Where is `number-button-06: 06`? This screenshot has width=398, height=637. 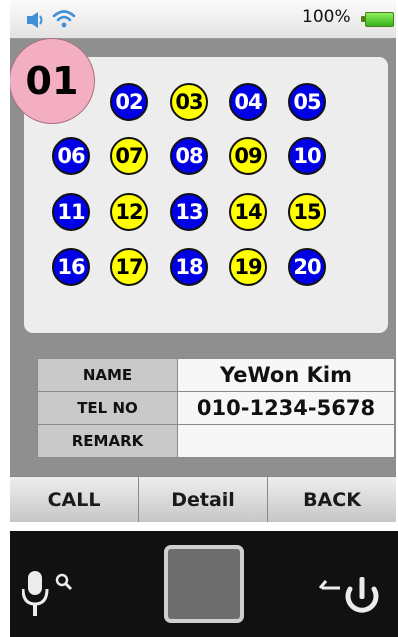 number-button-06: 06 is located at coordinates (71, 156).